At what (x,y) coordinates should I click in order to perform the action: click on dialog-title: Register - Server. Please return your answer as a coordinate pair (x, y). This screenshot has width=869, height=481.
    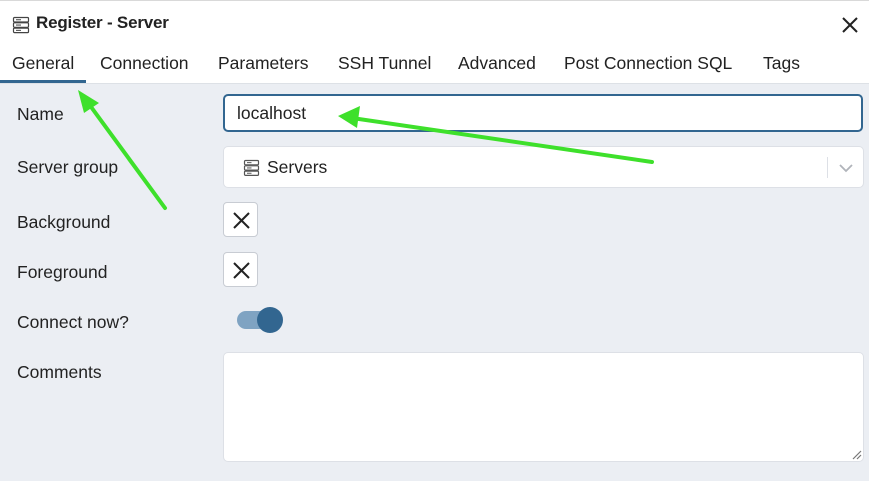
    Looking at the image, I should click on (102, 22).